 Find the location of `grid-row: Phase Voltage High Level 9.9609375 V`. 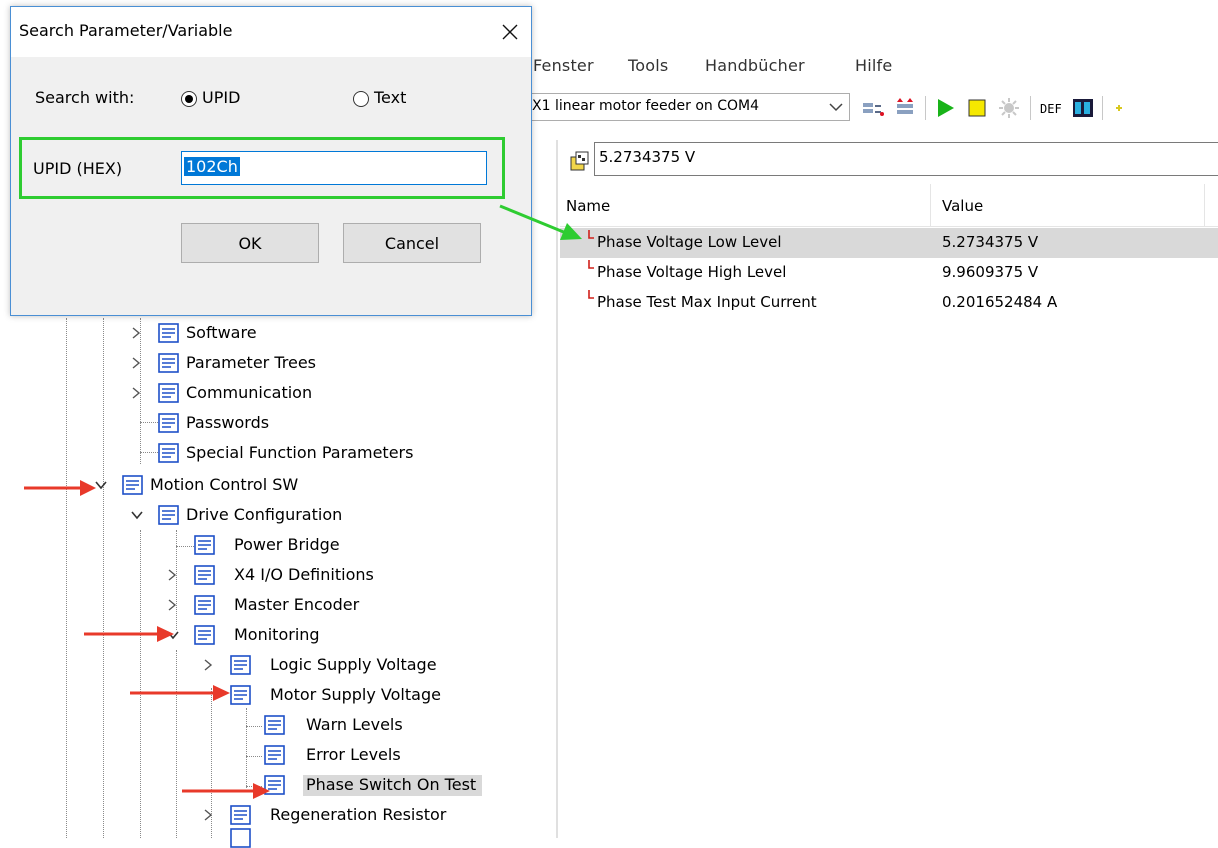

grid-row: Phase Voltage High Level 9.9609375 V is located at coordinates (889, 273).